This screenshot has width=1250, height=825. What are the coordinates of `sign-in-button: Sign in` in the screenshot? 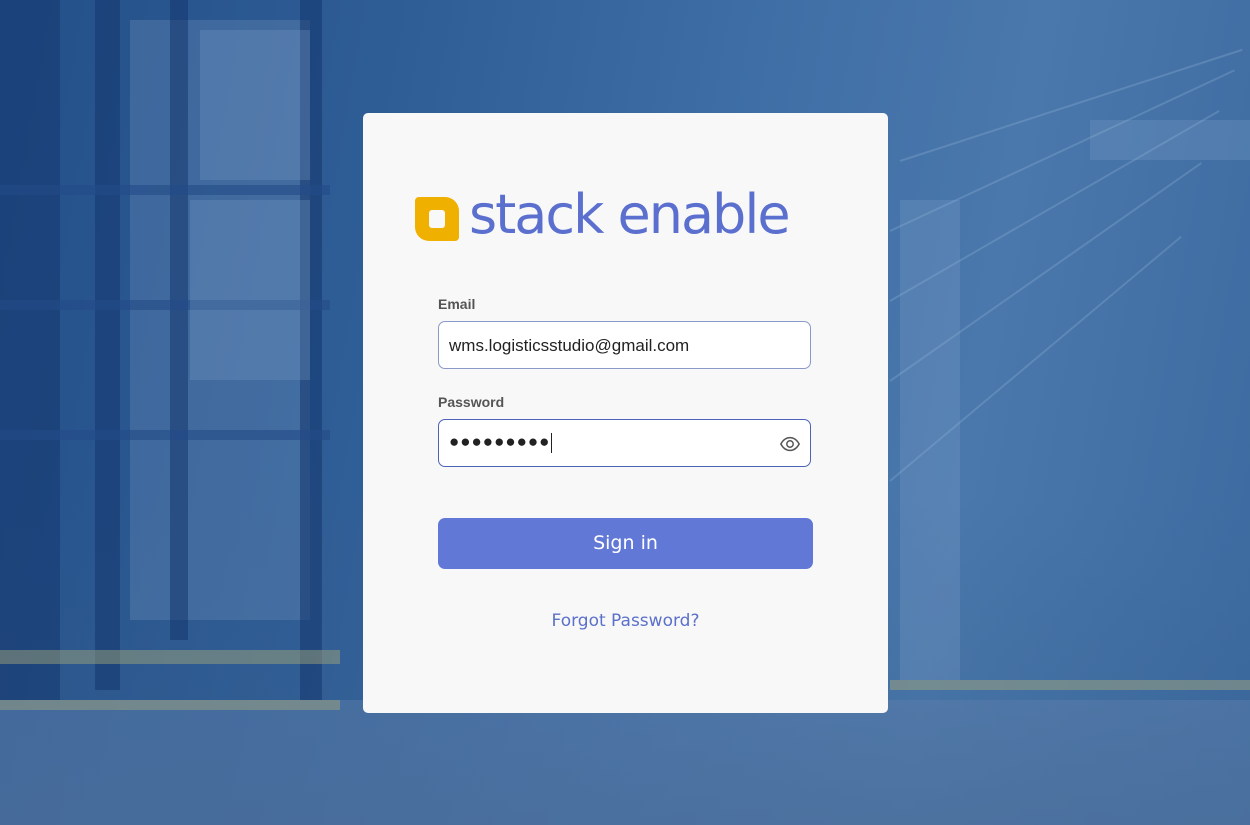 It's located at (625, 543).